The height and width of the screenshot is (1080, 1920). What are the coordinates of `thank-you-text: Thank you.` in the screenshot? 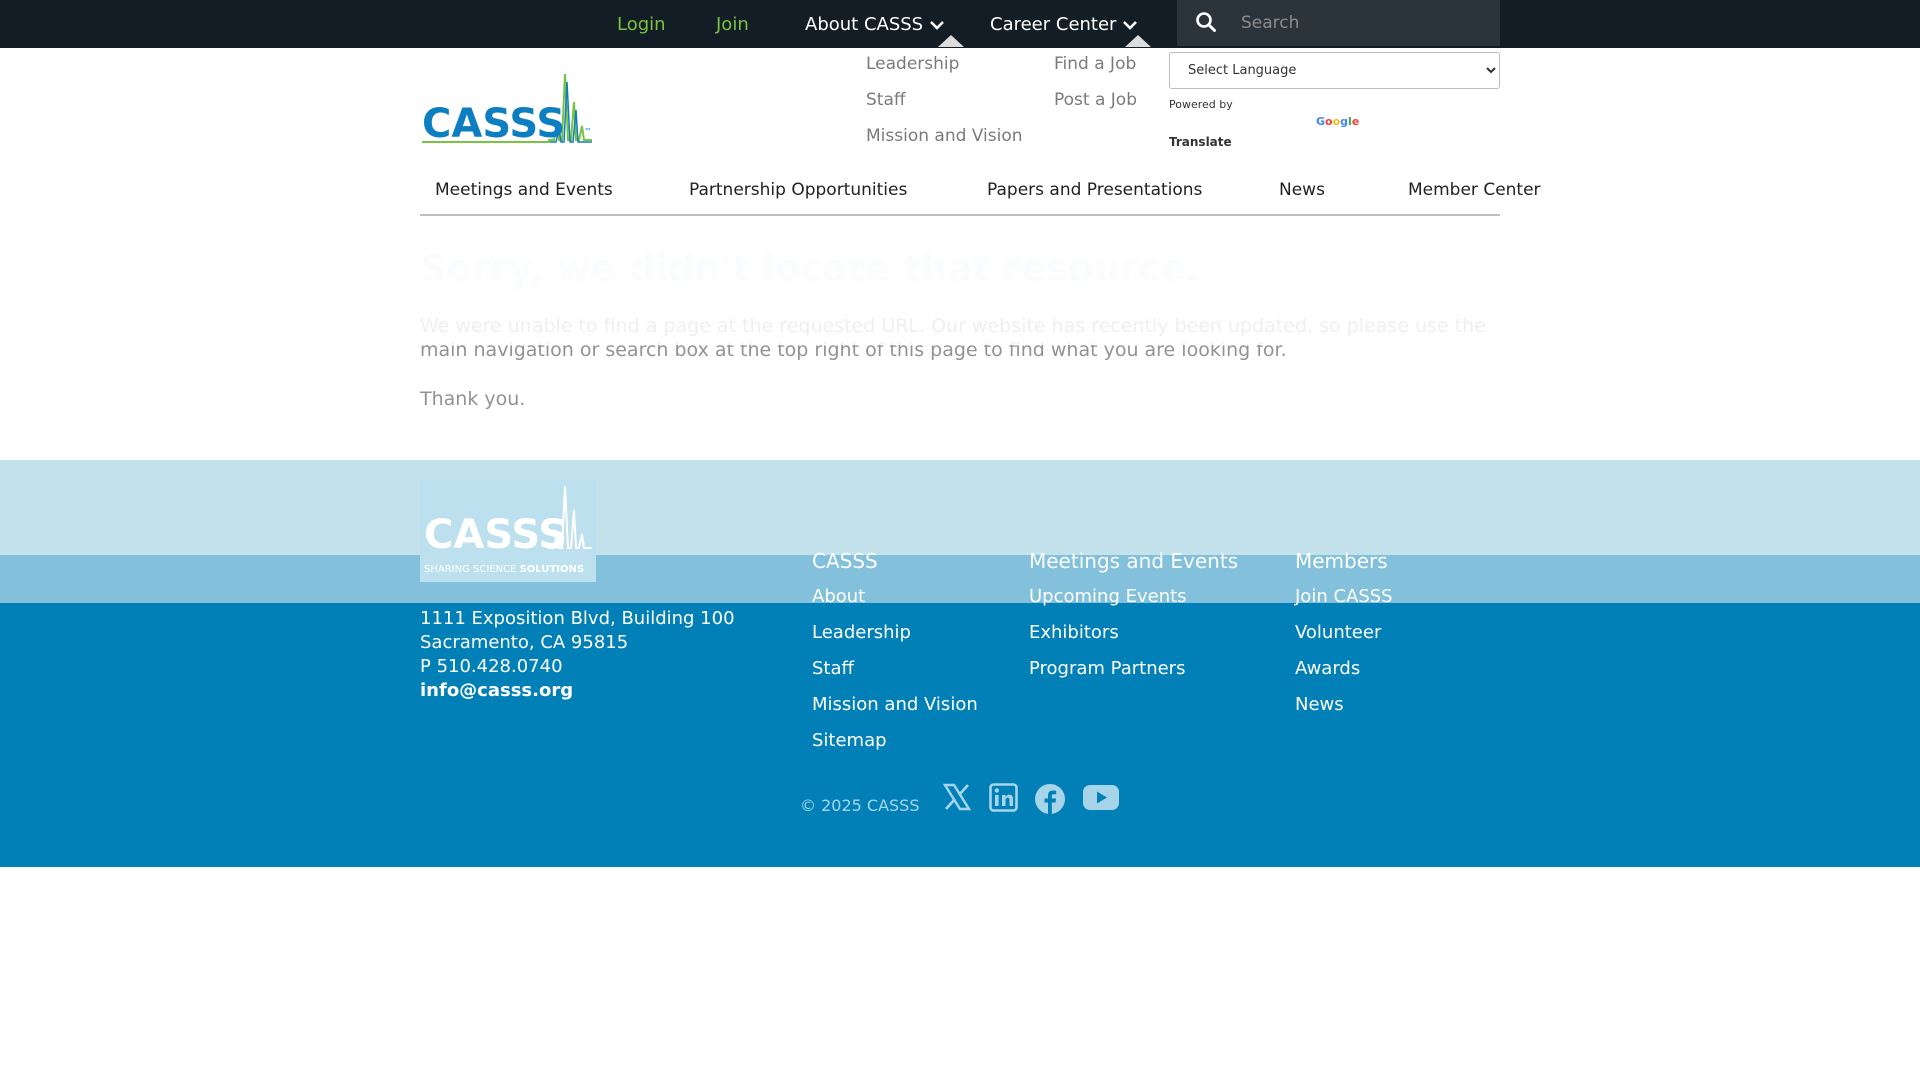 It's located at (473, 399).